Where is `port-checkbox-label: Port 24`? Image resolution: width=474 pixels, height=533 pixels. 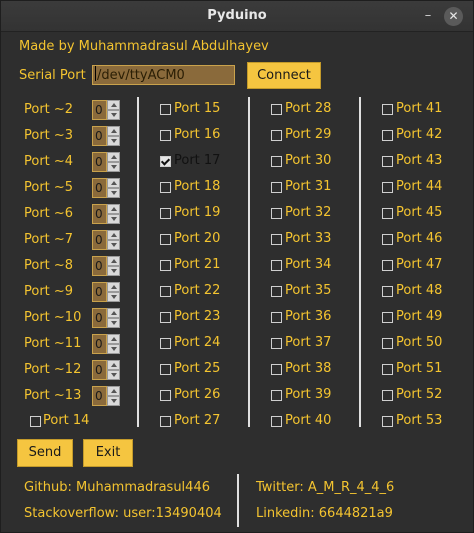
port-checkbox-label: Port 24 is located at coordinates (197, 342).